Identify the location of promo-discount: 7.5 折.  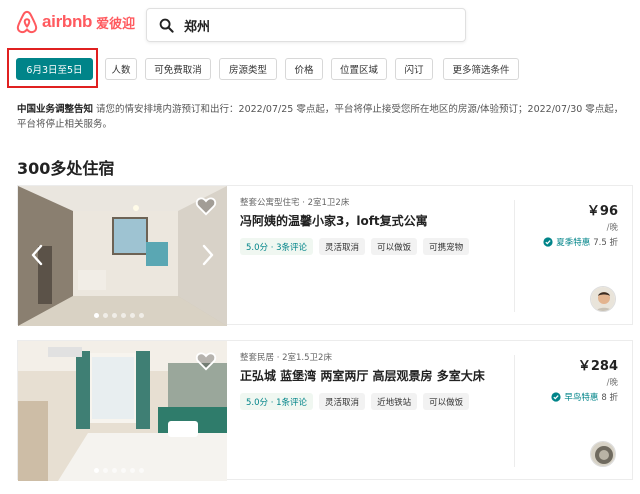
(605, 243).